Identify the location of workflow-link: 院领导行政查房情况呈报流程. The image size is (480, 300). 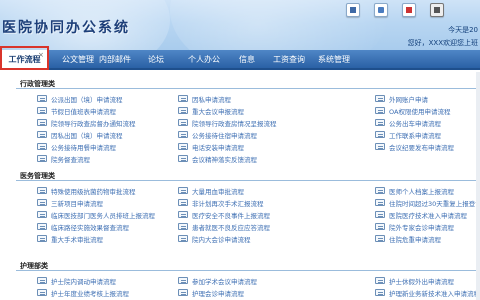
(227, 123).